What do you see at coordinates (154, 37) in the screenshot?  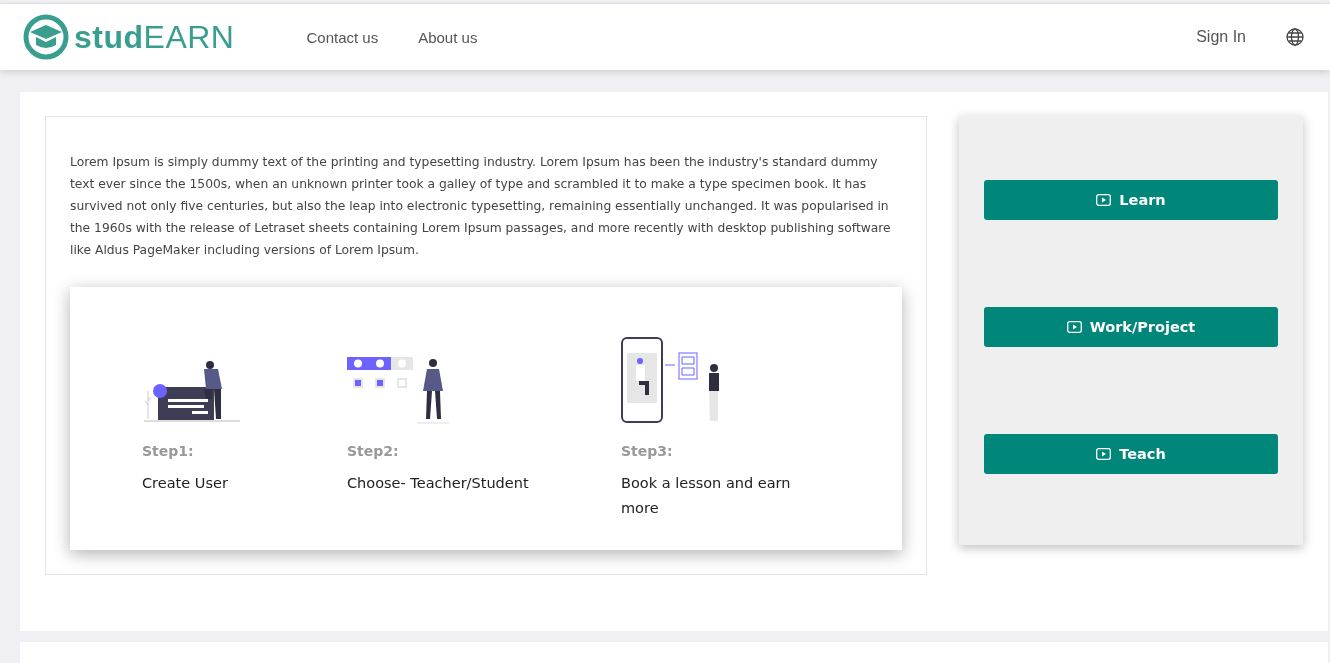 I see `logo-text: studEARN` at bounding box center [154, 37].